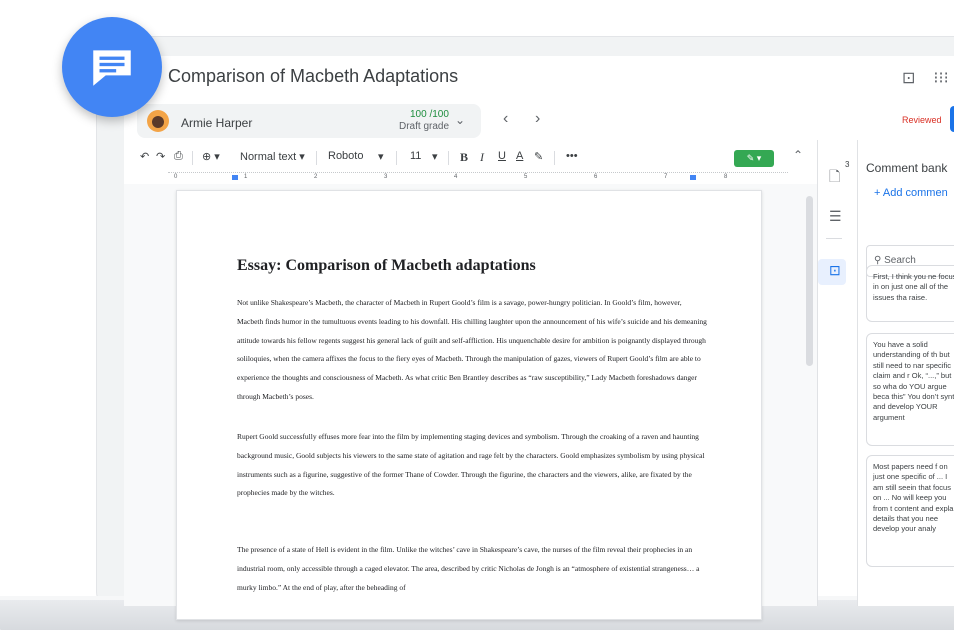  I want to click on message-icon, so click(112, 67).